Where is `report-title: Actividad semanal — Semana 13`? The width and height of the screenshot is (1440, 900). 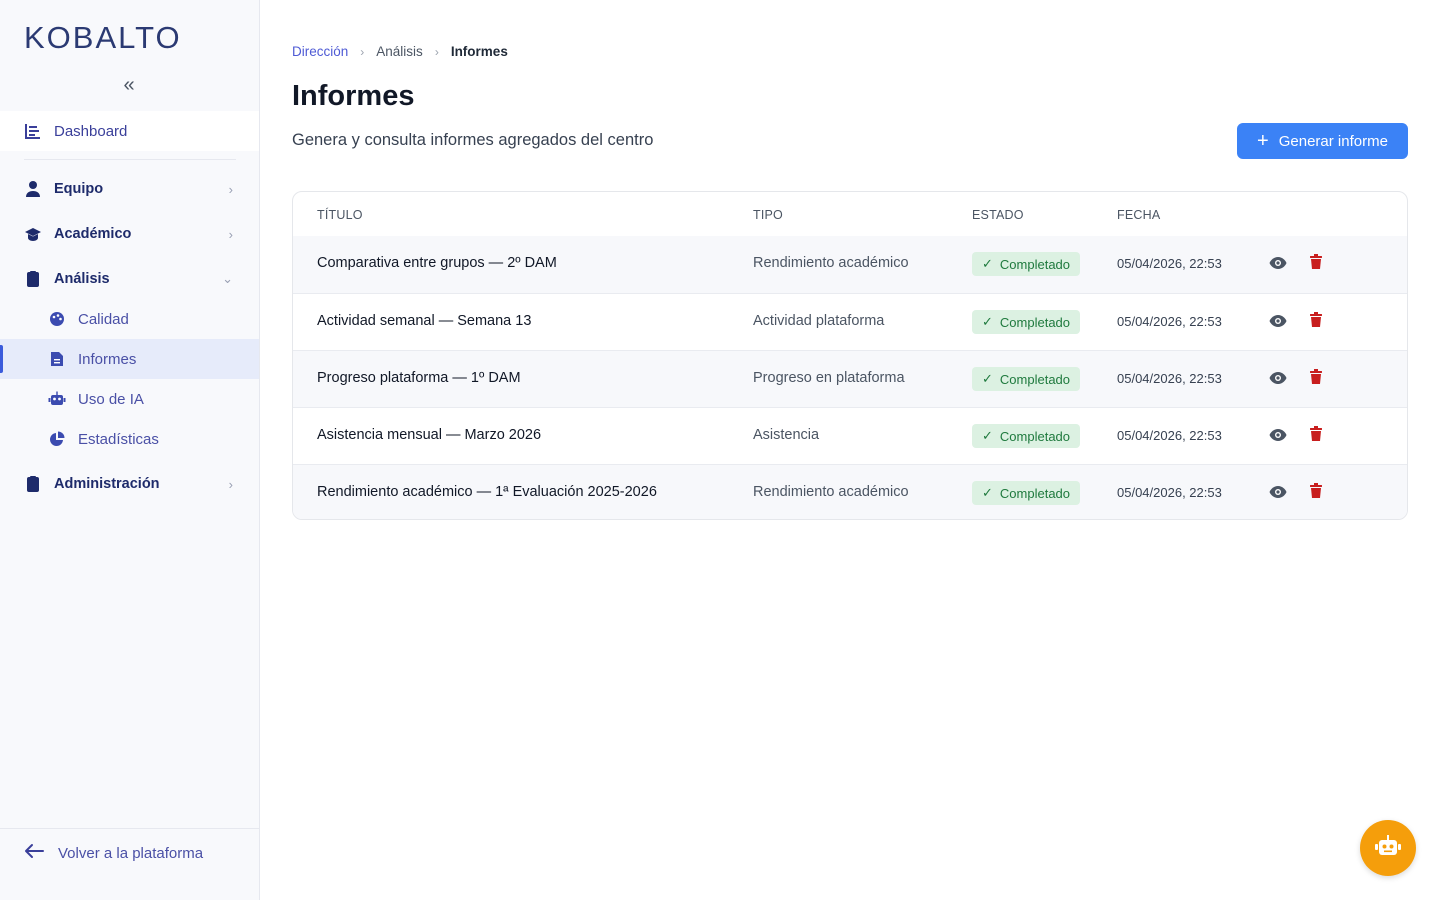
report-title: Actividad semanal — Semana 13 is located at coordinates (424, 321).